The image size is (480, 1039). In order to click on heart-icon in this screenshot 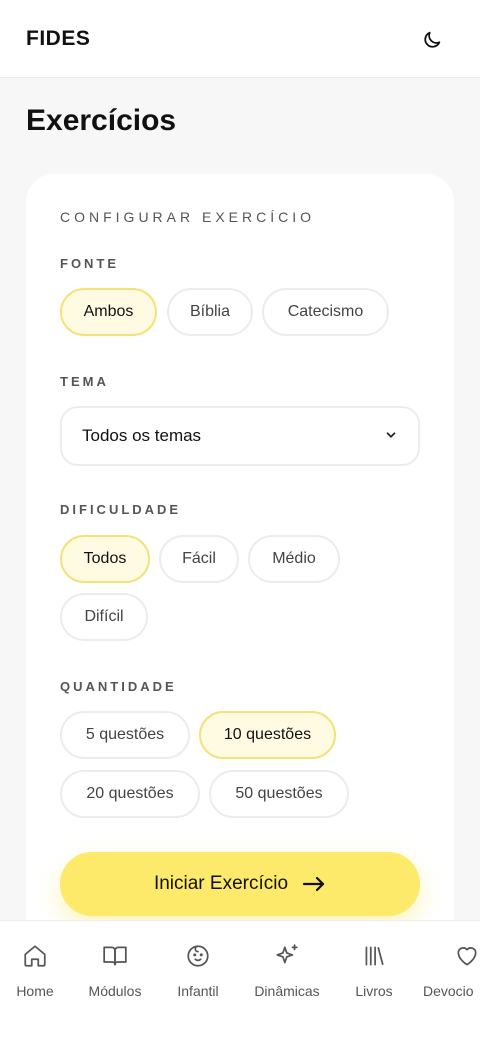, I will do `click(467, 956)`.